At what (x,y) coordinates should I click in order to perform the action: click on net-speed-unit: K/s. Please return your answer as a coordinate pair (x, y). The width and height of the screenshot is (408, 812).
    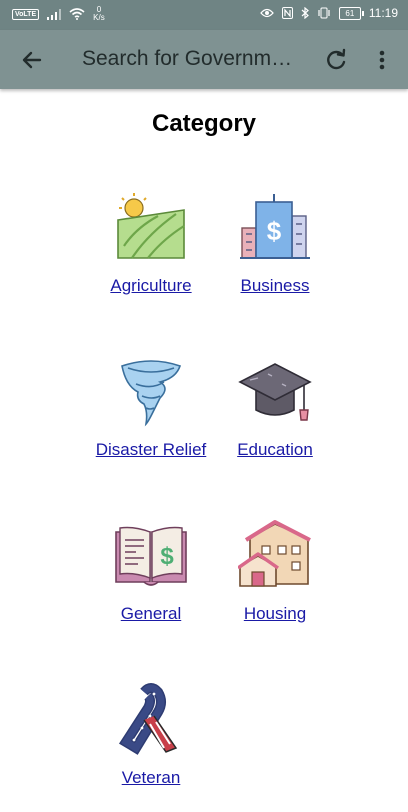
    Looking at the image, I should click on (99, 17).